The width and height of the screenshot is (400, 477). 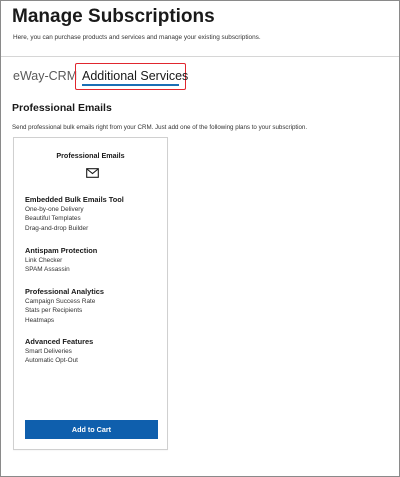 I want to click on page-title: Manage Subscriptions, so click(x=113, y=16).